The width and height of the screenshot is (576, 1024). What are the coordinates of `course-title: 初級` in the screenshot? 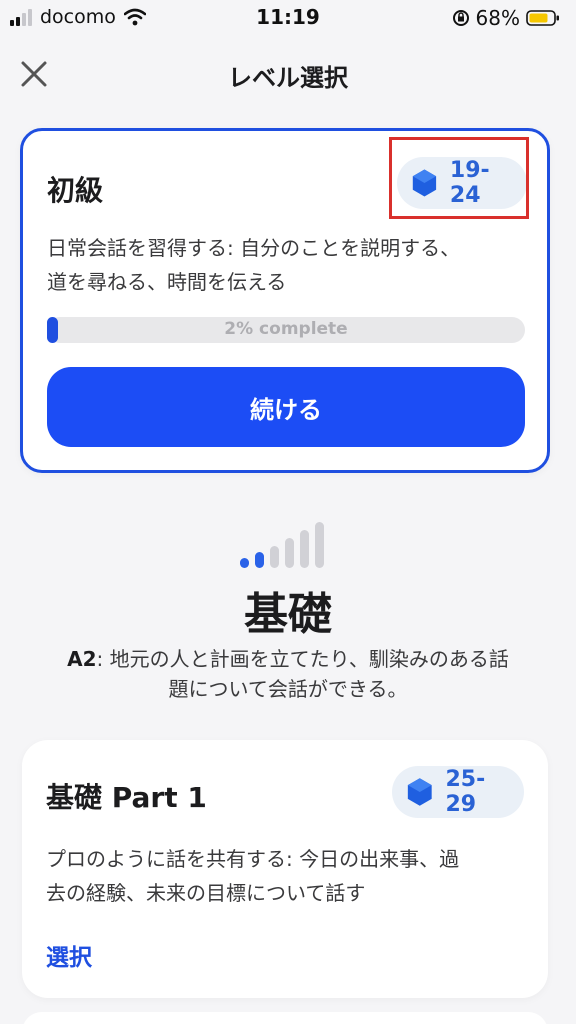 It's located at (75, 190).